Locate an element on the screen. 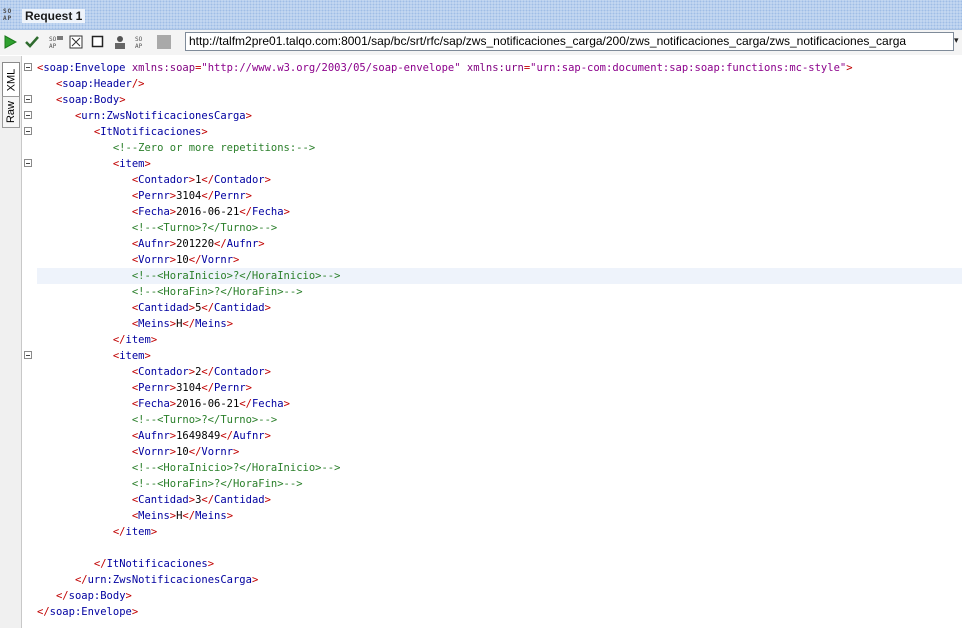  grey-box-icon is located at coordinates (164, 42).